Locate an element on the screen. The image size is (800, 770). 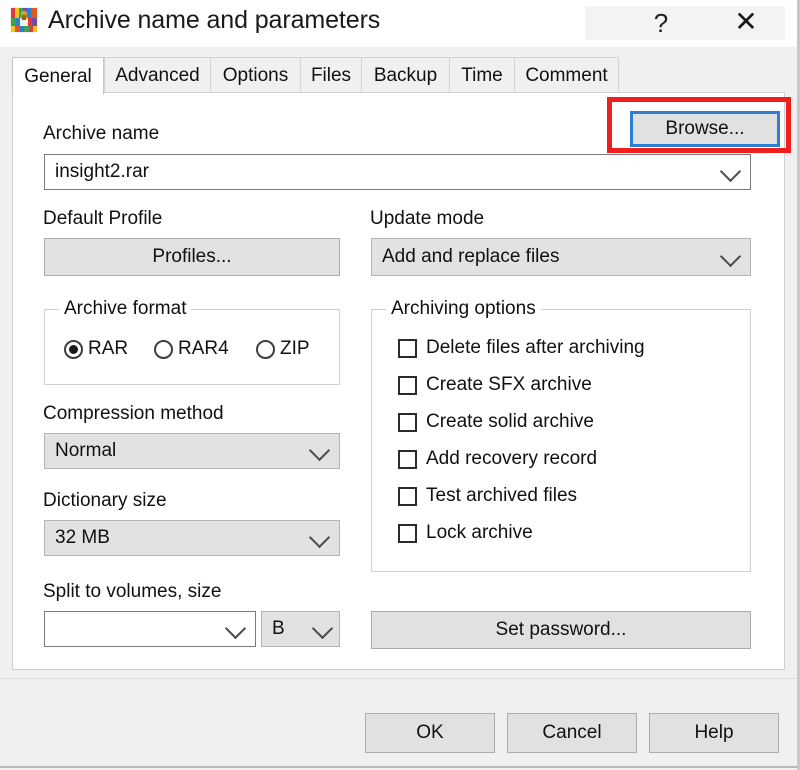
tab-comment-label: Comment is located at coordinates (566, 75).